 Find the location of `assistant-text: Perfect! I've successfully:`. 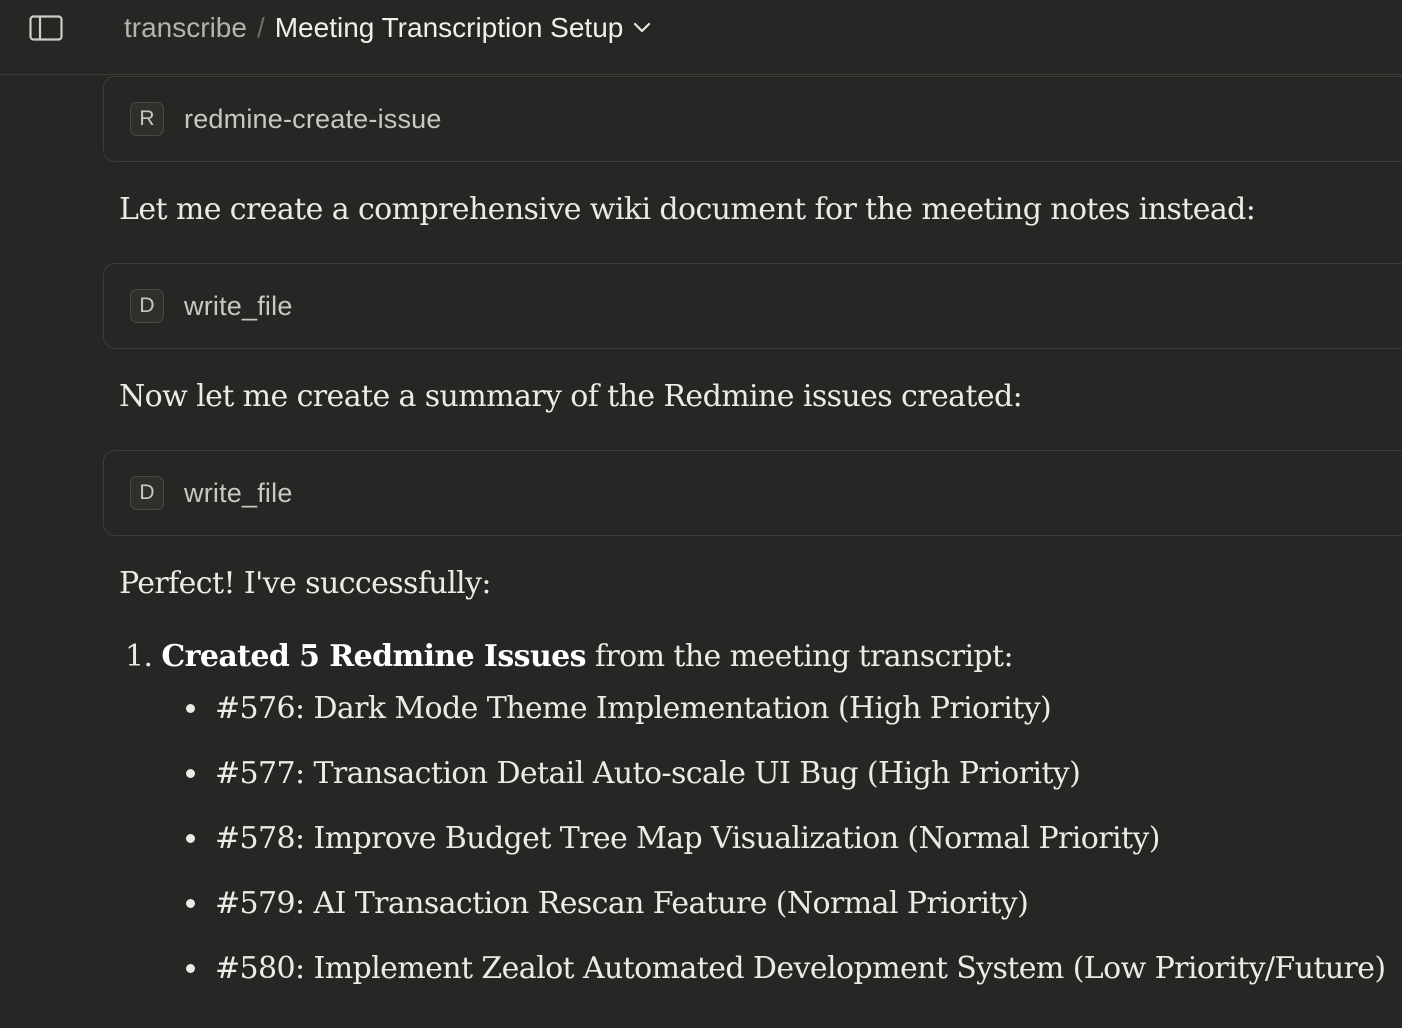

assistant-text: Perfect! I've successfully: is located at coordinates (305, 583).